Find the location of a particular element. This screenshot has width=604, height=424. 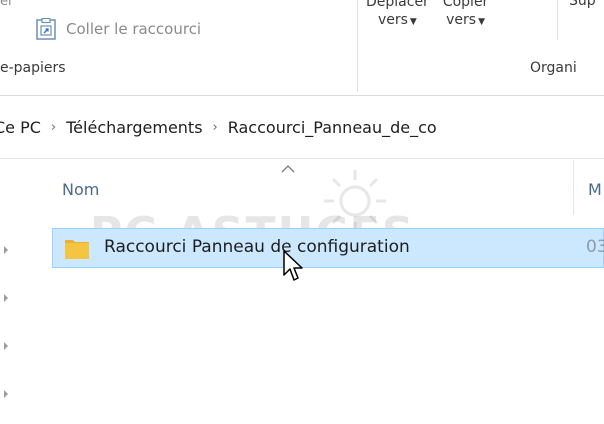

file-name: Raccourci Panneau de configuration is located at coordinates (257, 247).